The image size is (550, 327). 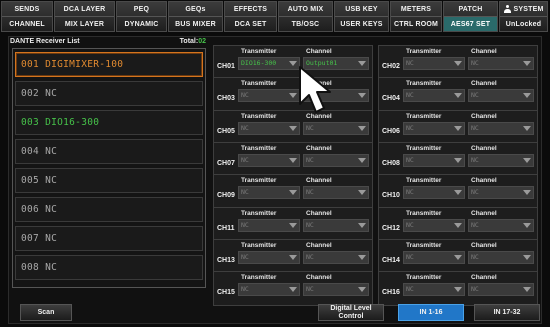 I want to click on tab-label-bottom: DYNAMIC, so click(x=141, y=23).